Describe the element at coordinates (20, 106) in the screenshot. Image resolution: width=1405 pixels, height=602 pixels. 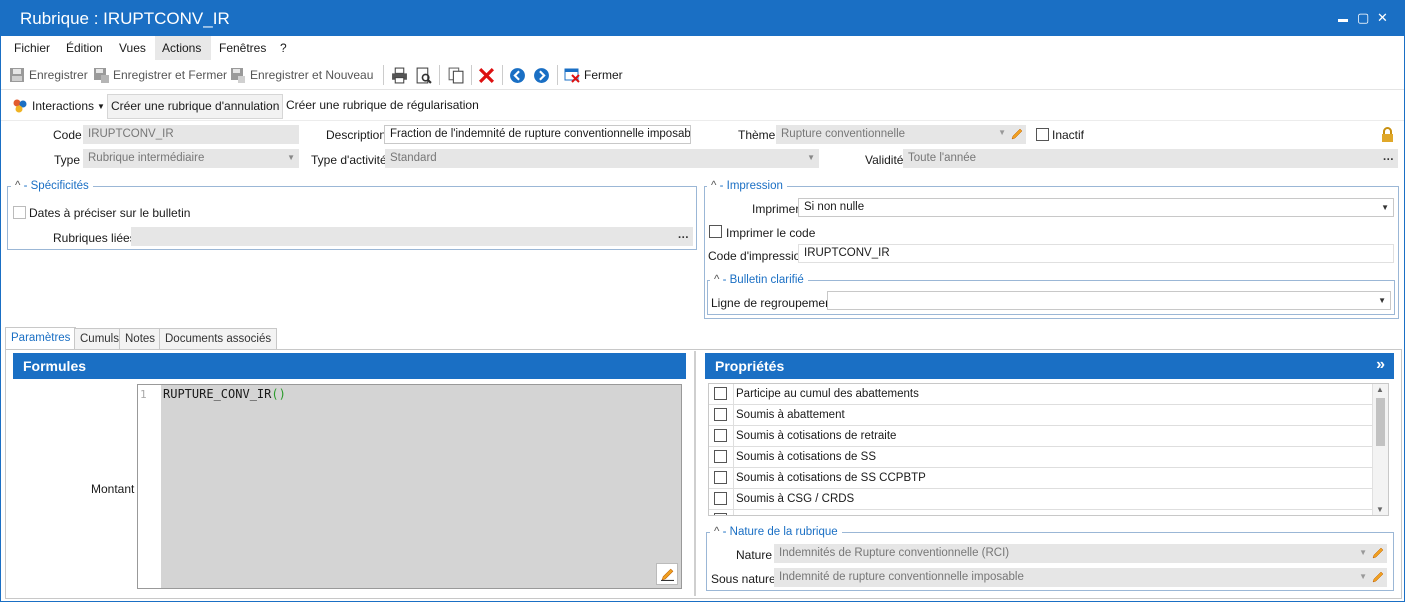
I see `interactions-icon` at that location.